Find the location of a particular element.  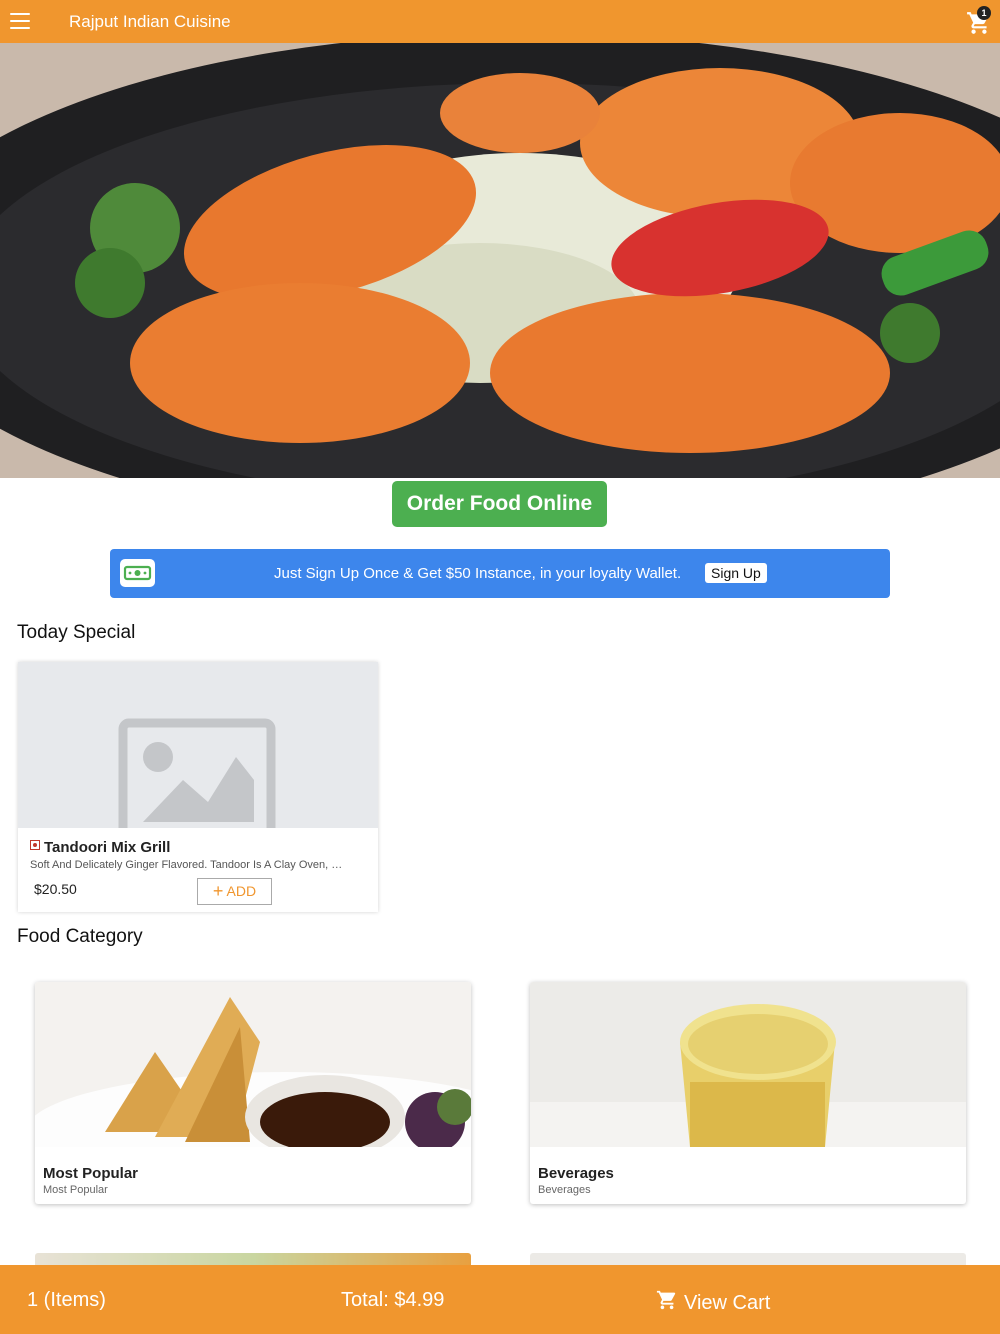

add-button-label: ADD is located at coordinates (241, 891).